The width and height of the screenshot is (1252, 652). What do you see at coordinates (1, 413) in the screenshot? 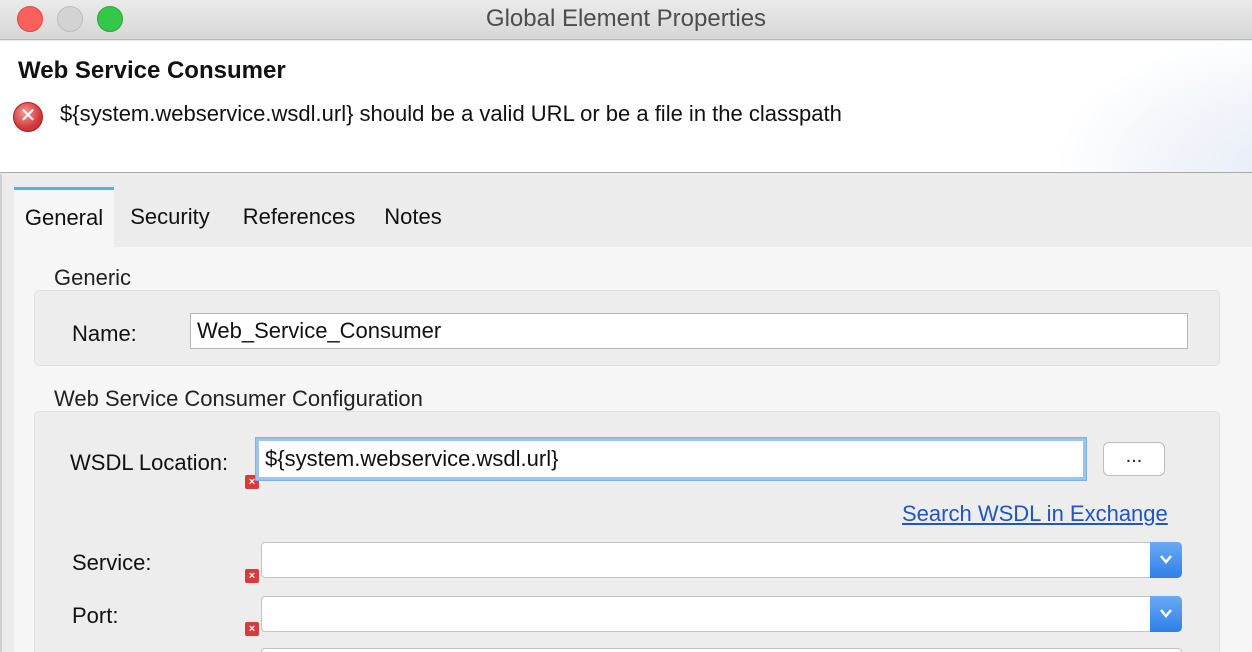
I see `left-edge` at bounding box center [1, 413].